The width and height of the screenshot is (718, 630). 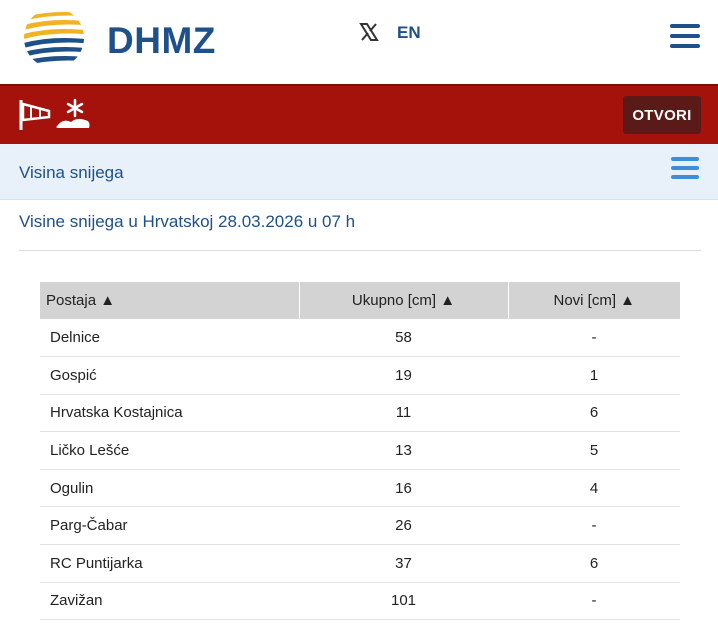 I want to click on table-row: Ogulin 16 4, so click(x=360, y=488).